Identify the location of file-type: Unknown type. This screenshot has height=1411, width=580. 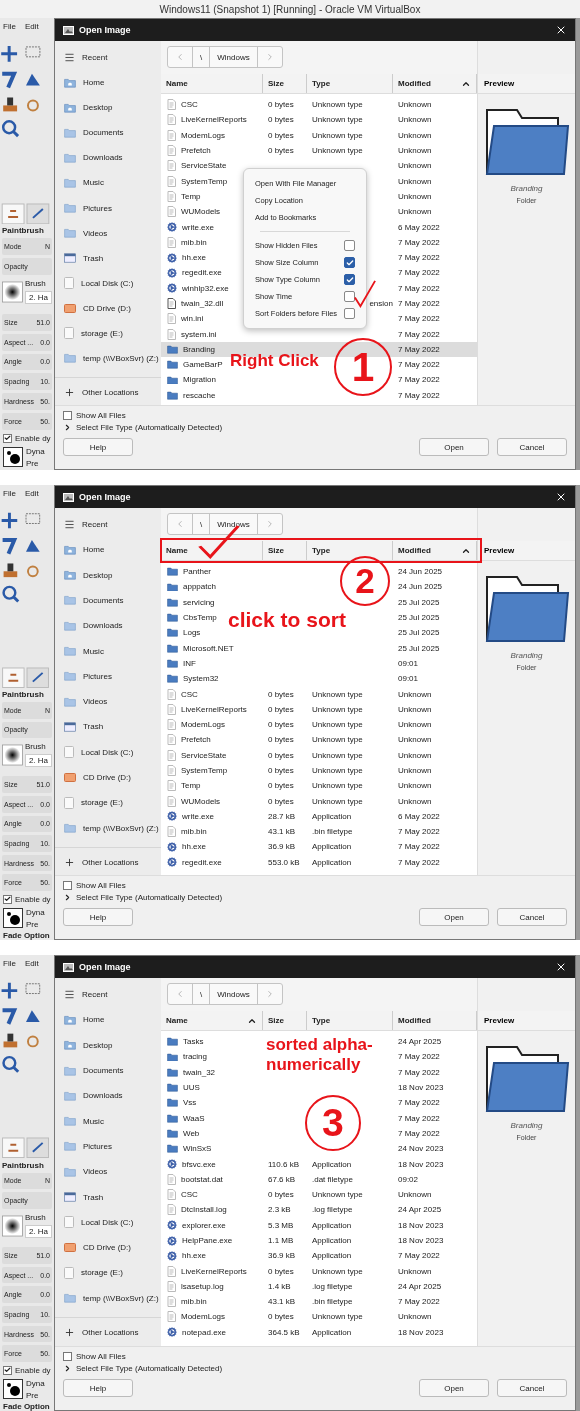
(337, 786).